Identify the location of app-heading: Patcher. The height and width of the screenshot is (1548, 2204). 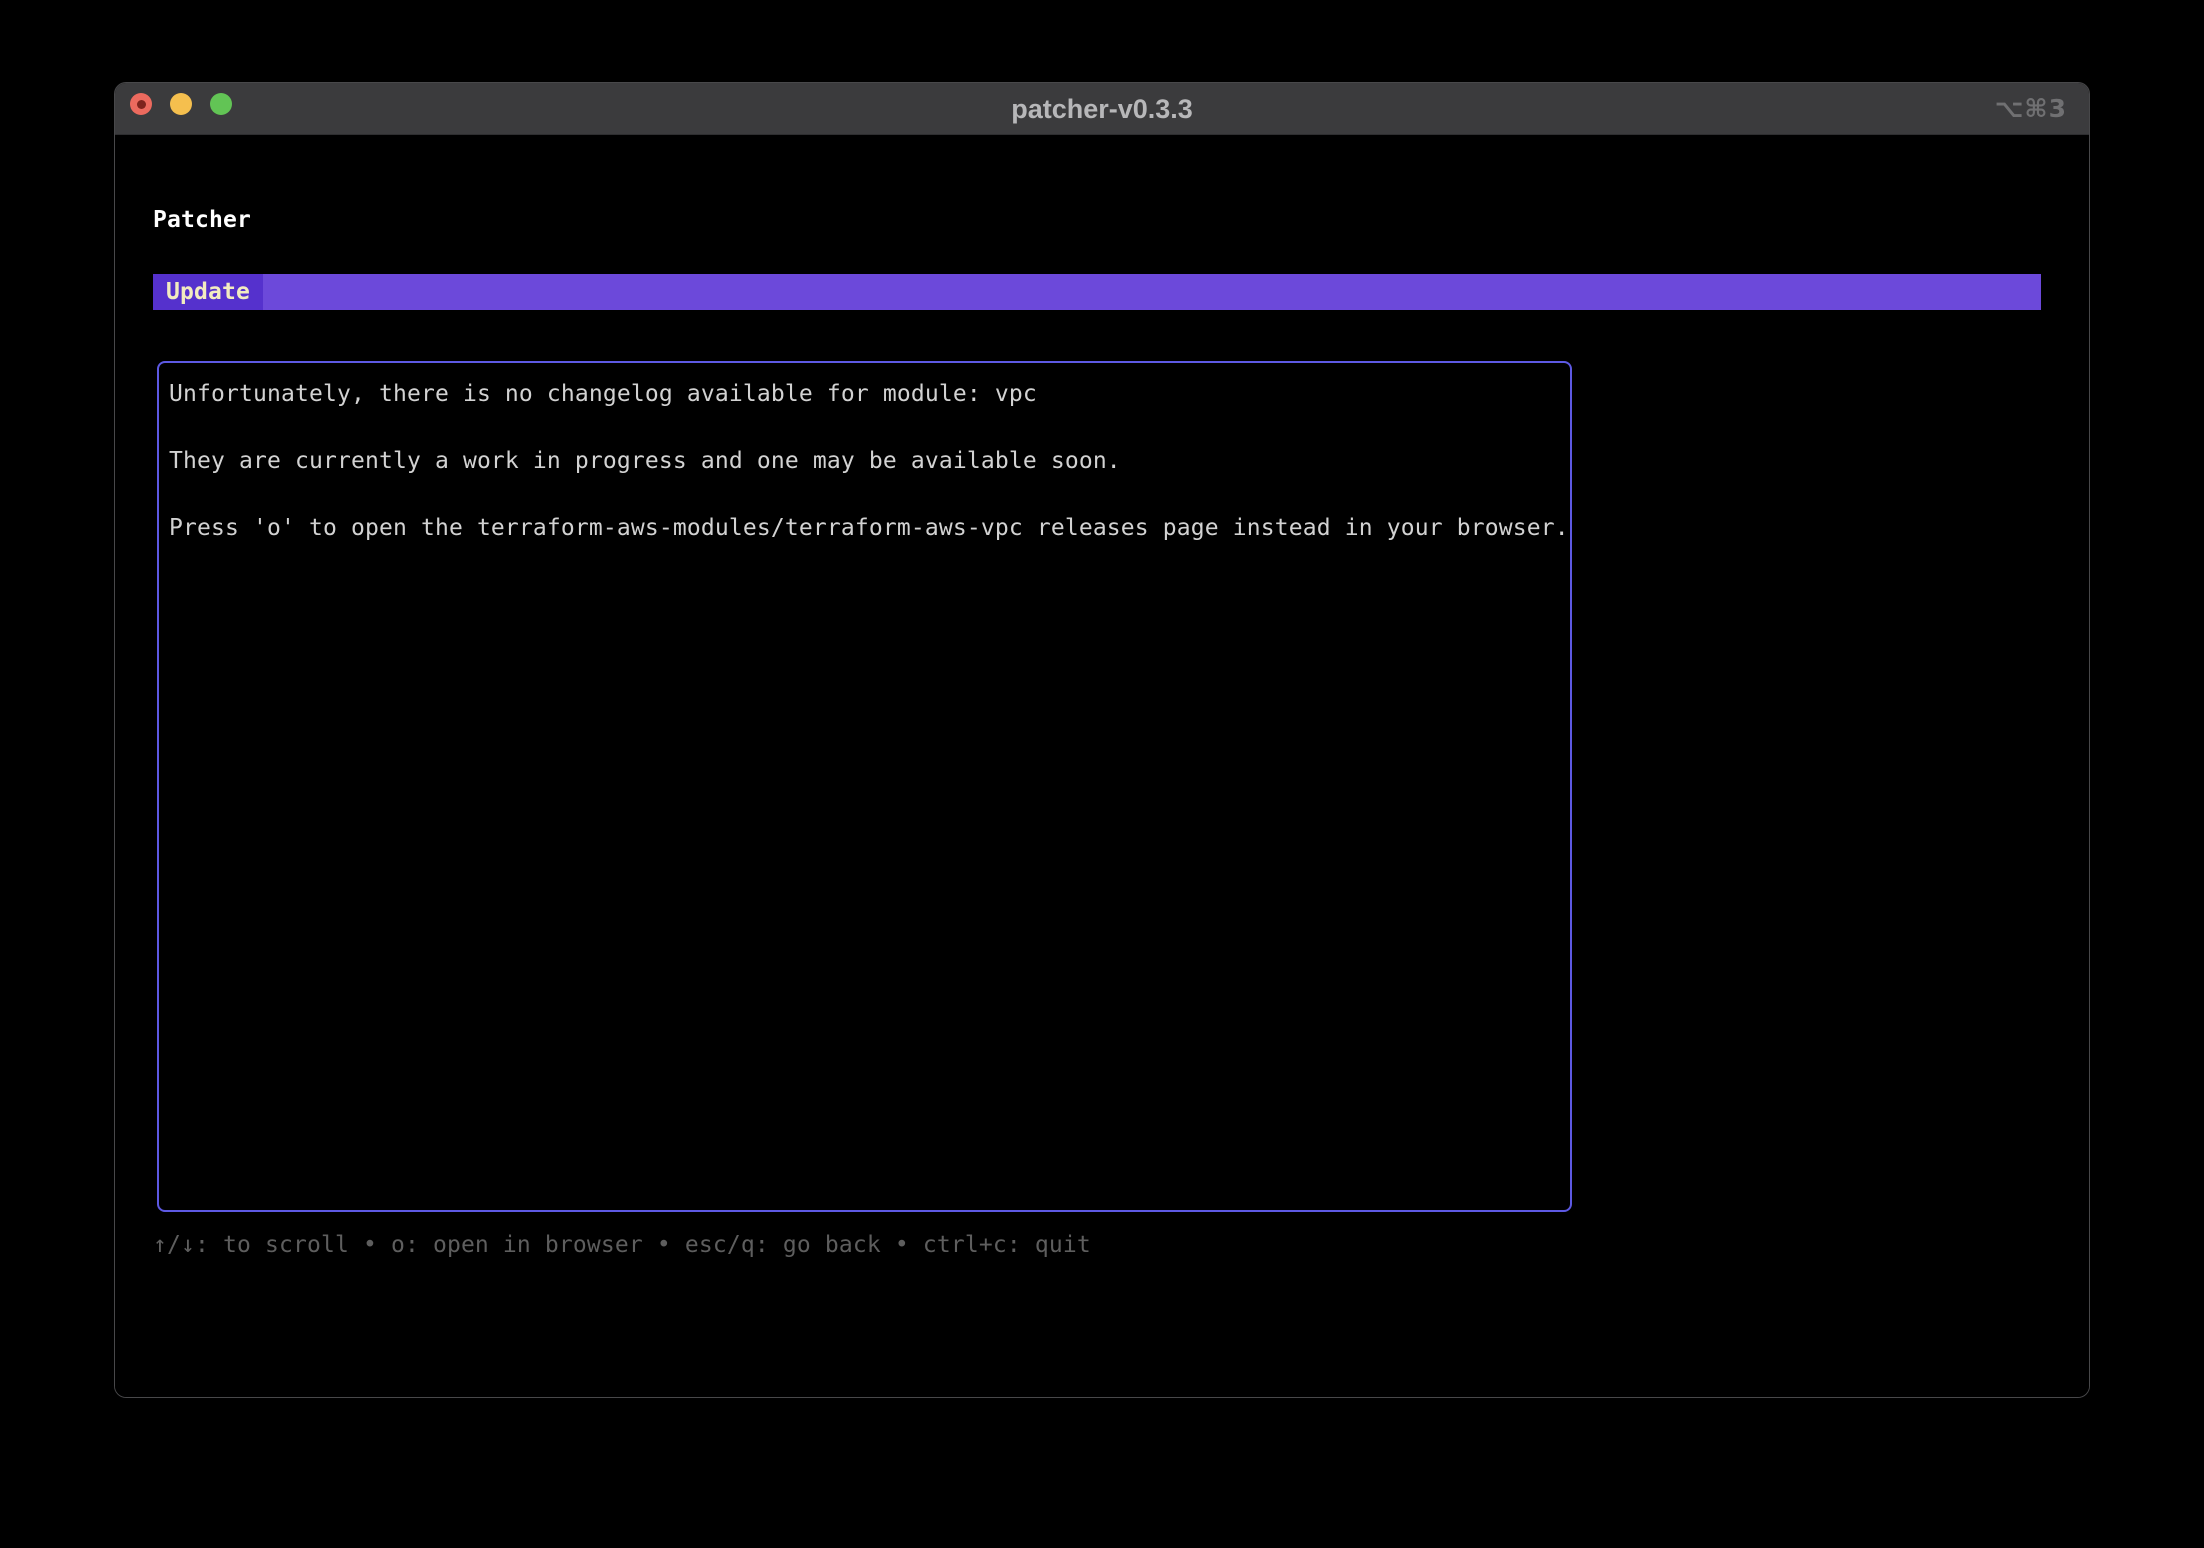
(202, 220).